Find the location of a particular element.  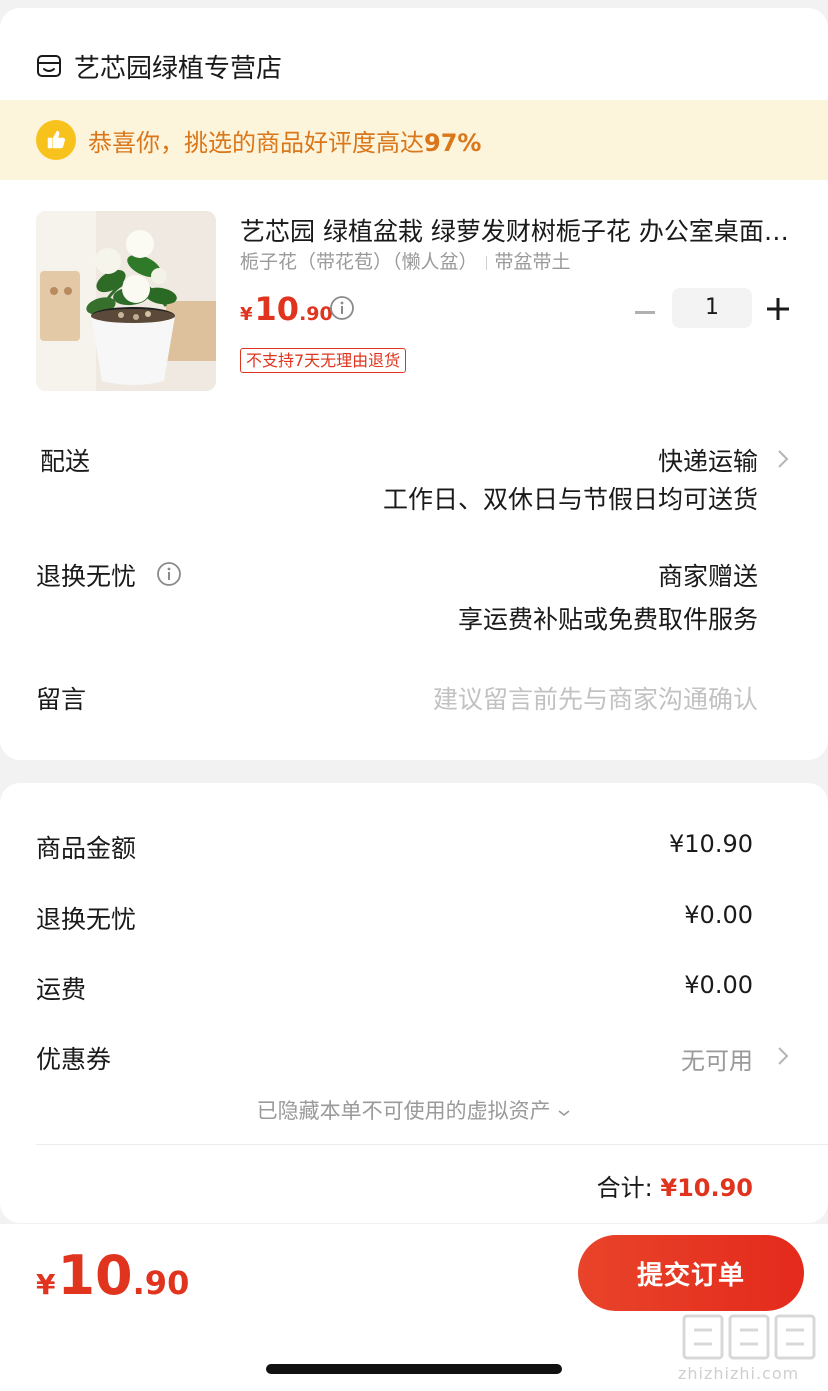

hidden-assets-note: 已隐藏本单不可使用的虚拟资产 is located at coordinates (403, 1111).